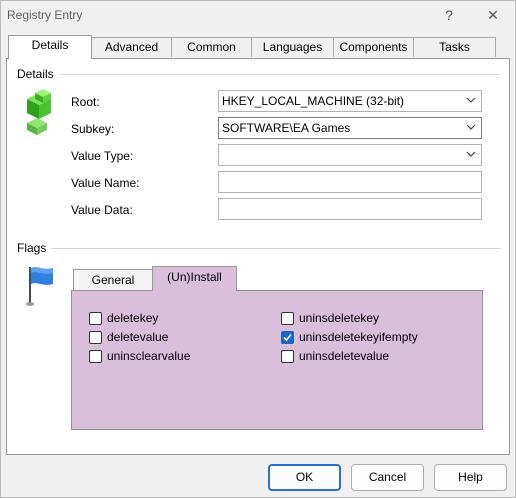 The image size is (516, 498). What do you see at coordinates (373, 47) in the screenshot?
I see `tab-components: Components` at bounding box center [373, 47].